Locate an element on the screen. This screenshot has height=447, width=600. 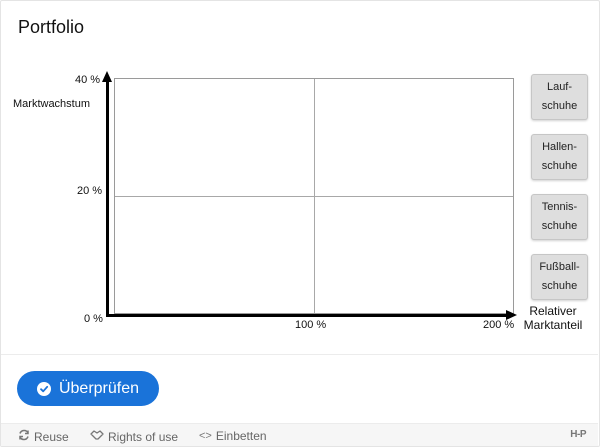
reuse-icon is located at coordinates (24, 436).